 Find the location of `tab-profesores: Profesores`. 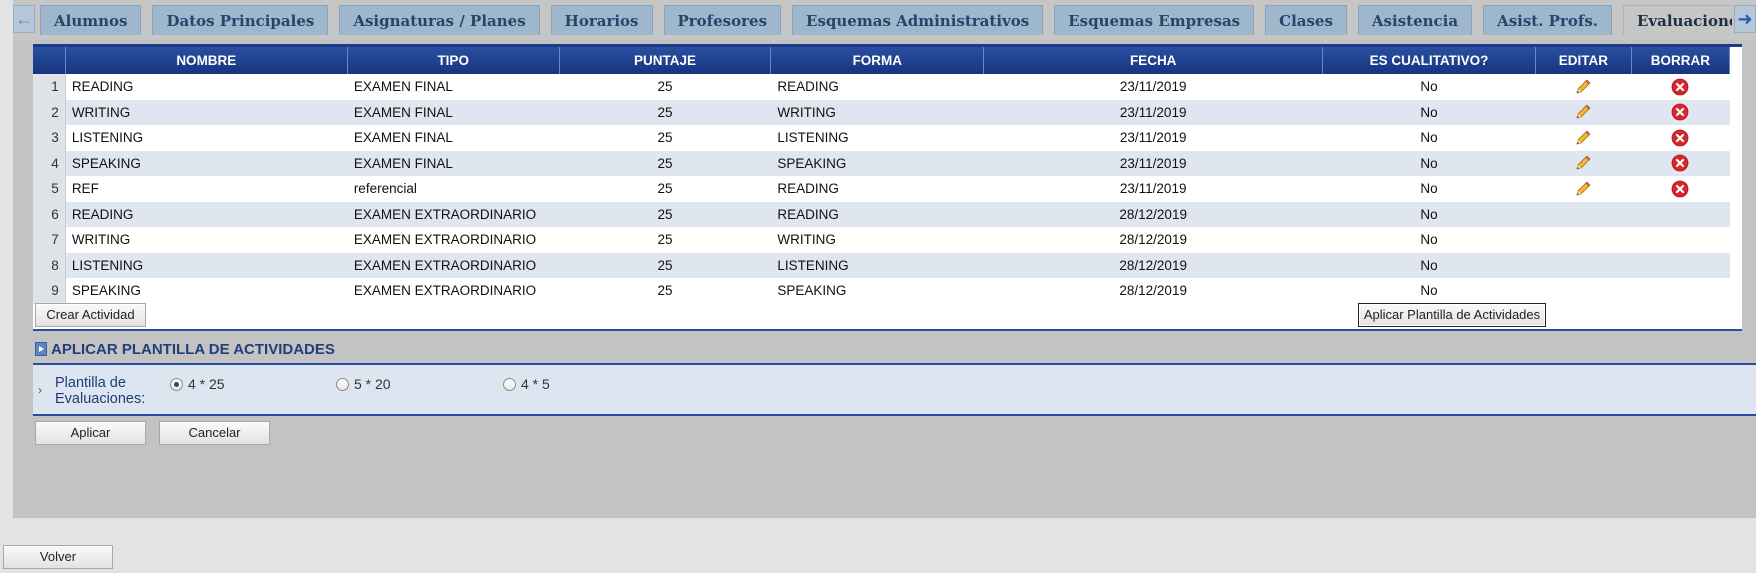

tab-profesores: Profesores is located at coordinates (722, 20).